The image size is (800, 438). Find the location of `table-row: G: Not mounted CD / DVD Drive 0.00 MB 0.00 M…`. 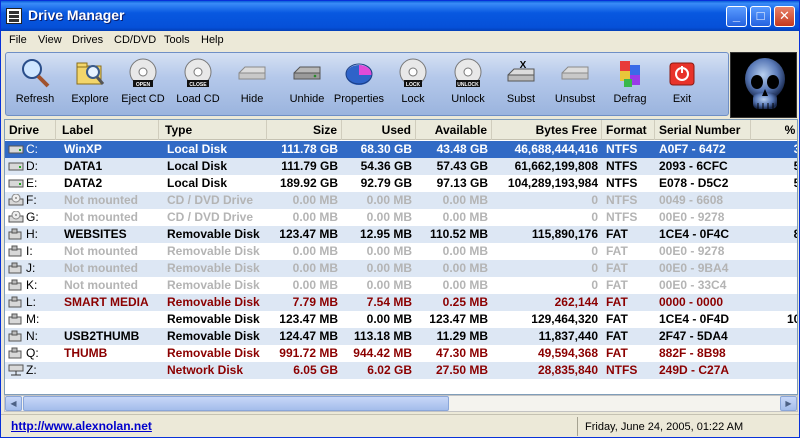

table-row: G: Not mounted CD / DVD Drive 0.00 MB 0.00 M… is located at coordinates (401, 217).